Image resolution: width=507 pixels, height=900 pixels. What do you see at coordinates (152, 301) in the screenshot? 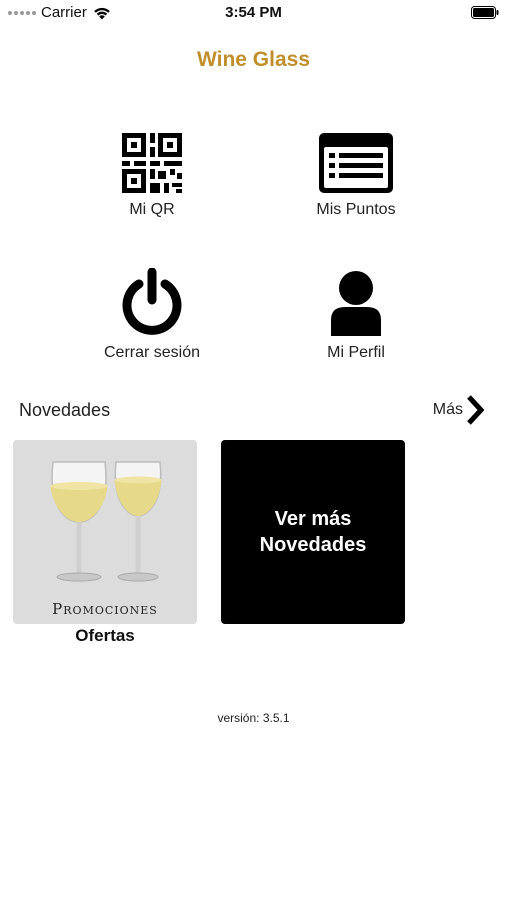
I see `power-icon` at bounding box center [152, 301].